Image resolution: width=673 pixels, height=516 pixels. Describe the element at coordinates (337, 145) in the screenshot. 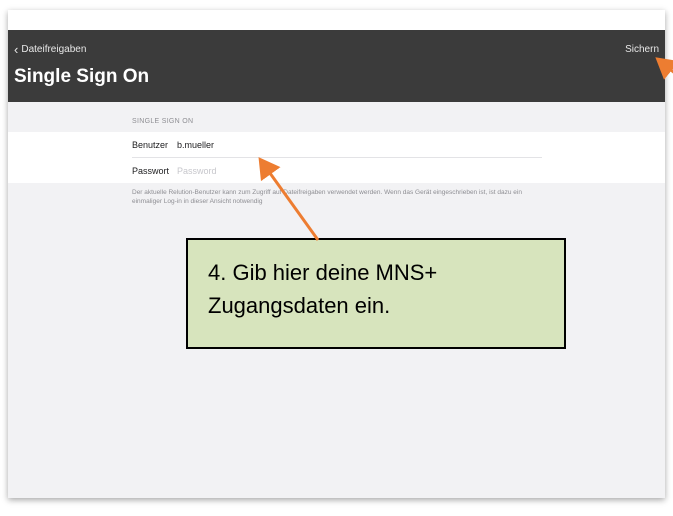

I see `username-row: Benutzer b.mueller` at that location.